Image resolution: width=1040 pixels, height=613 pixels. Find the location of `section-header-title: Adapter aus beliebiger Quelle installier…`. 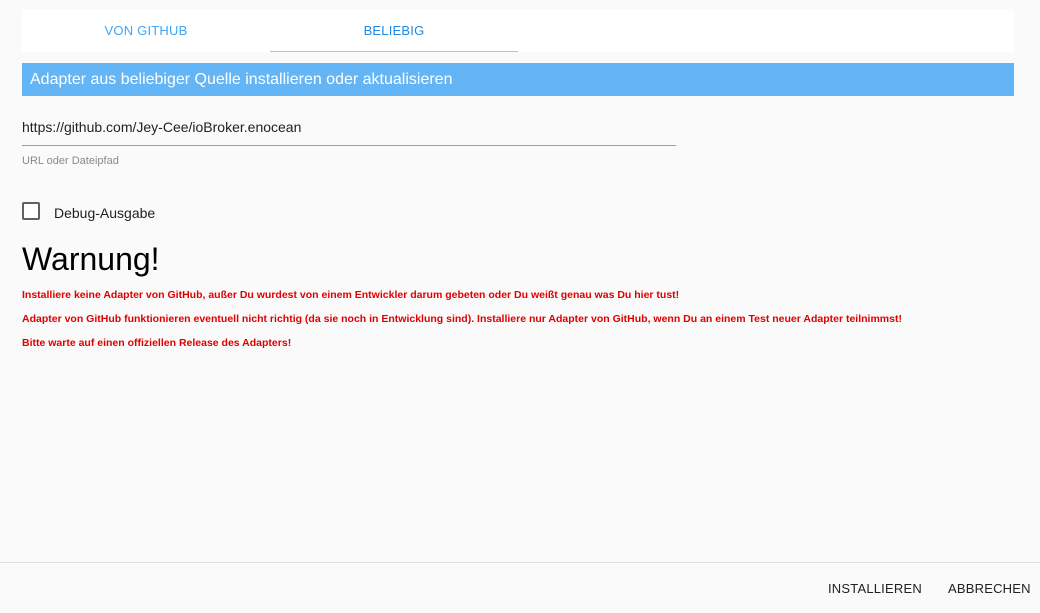

section-header-title: Adapter aus beliebiger Quelle installier… is located at coordinates (241, 79).